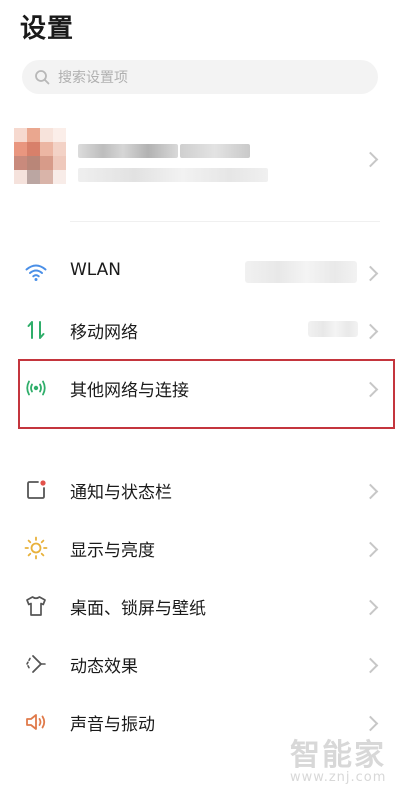 Image resolution: width=400 pixels, height=792 pixels. What do you see at coordinates (200, 548) in the screenshot?
I see `settings-item-display: 显示与亮度` at bounding box center [200, 548].